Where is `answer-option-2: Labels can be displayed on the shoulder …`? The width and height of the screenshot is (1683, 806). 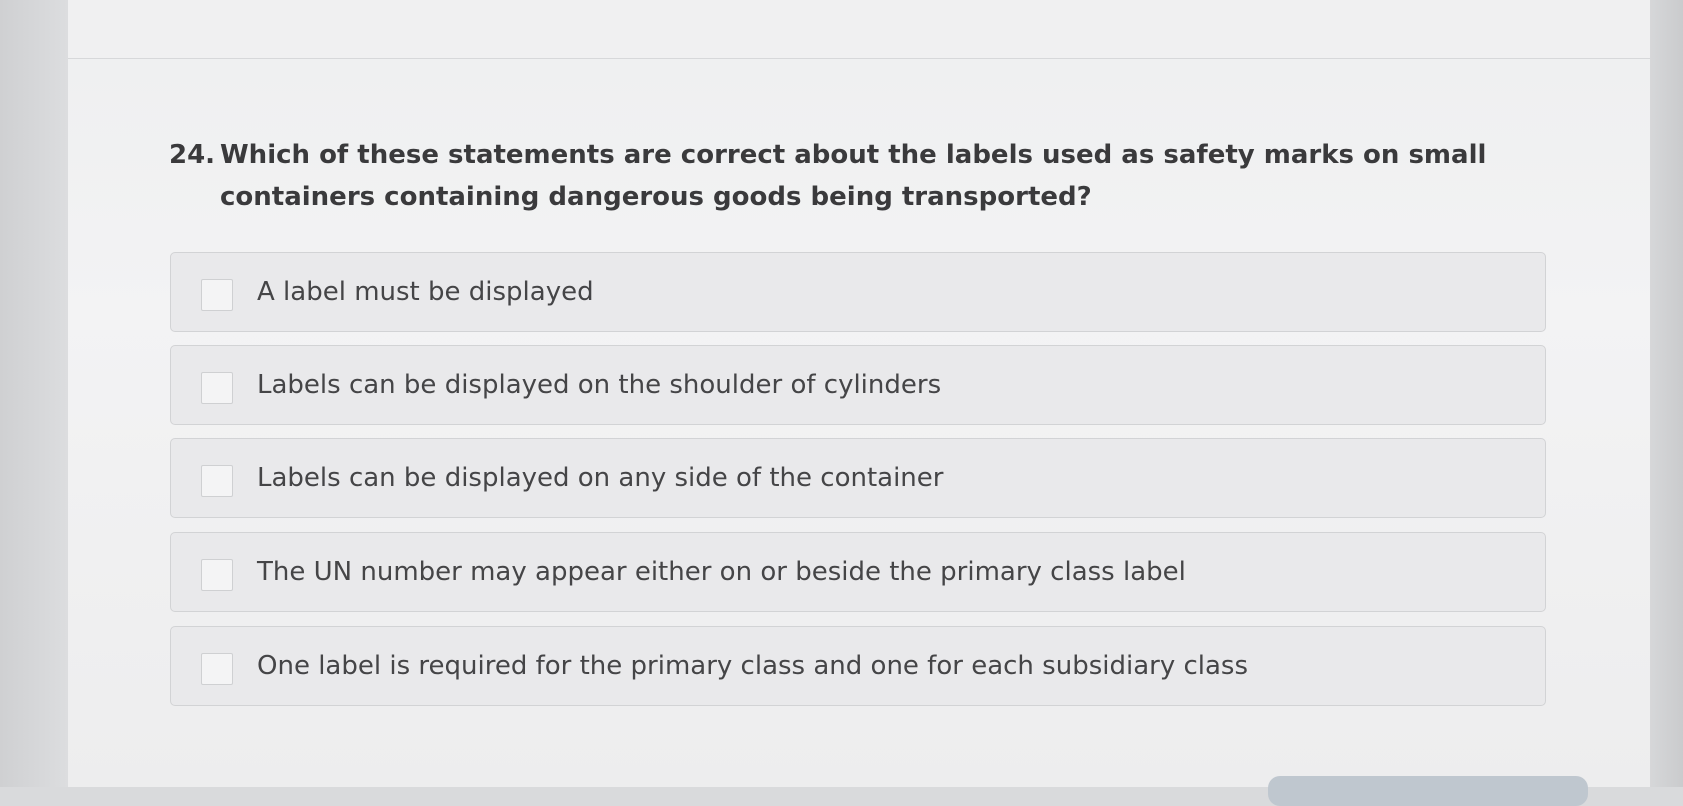
answer-option-2: Labels can be displayed on the shoulder … is located at coordinates (858, 385).